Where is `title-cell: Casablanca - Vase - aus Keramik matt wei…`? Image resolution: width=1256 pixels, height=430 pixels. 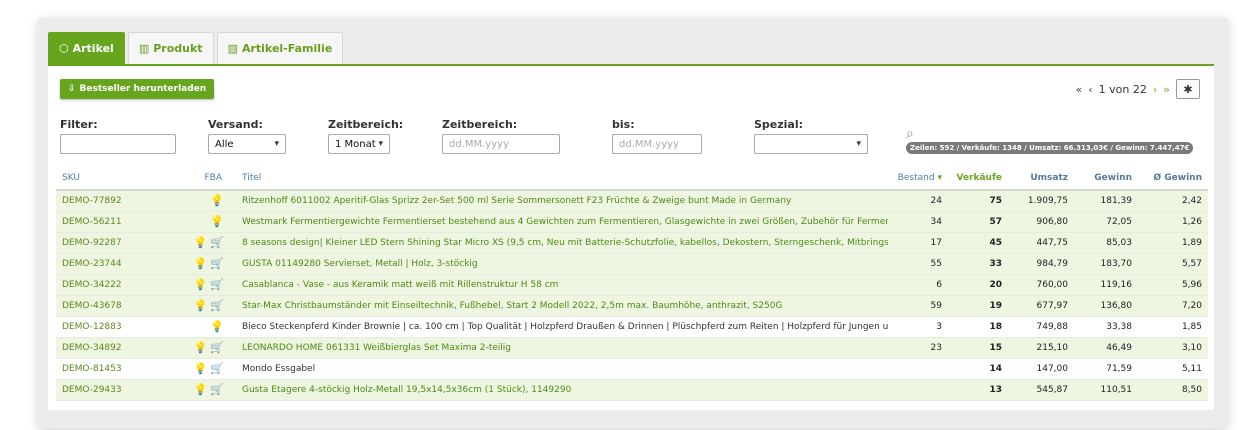 title-cell: Casablanca - Vase - aus Keramik matt wei… is located at coordinates (562, 285).